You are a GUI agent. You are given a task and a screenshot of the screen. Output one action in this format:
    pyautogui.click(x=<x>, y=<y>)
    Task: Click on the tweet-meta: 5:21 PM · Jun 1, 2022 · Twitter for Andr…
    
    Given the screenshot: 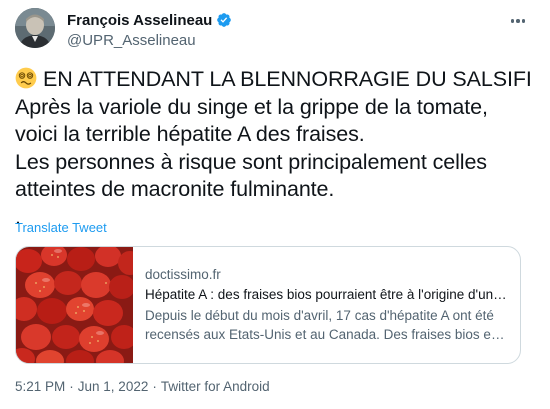 What is the action you would take?
    pyautogui.click(x=142, y=386)
    